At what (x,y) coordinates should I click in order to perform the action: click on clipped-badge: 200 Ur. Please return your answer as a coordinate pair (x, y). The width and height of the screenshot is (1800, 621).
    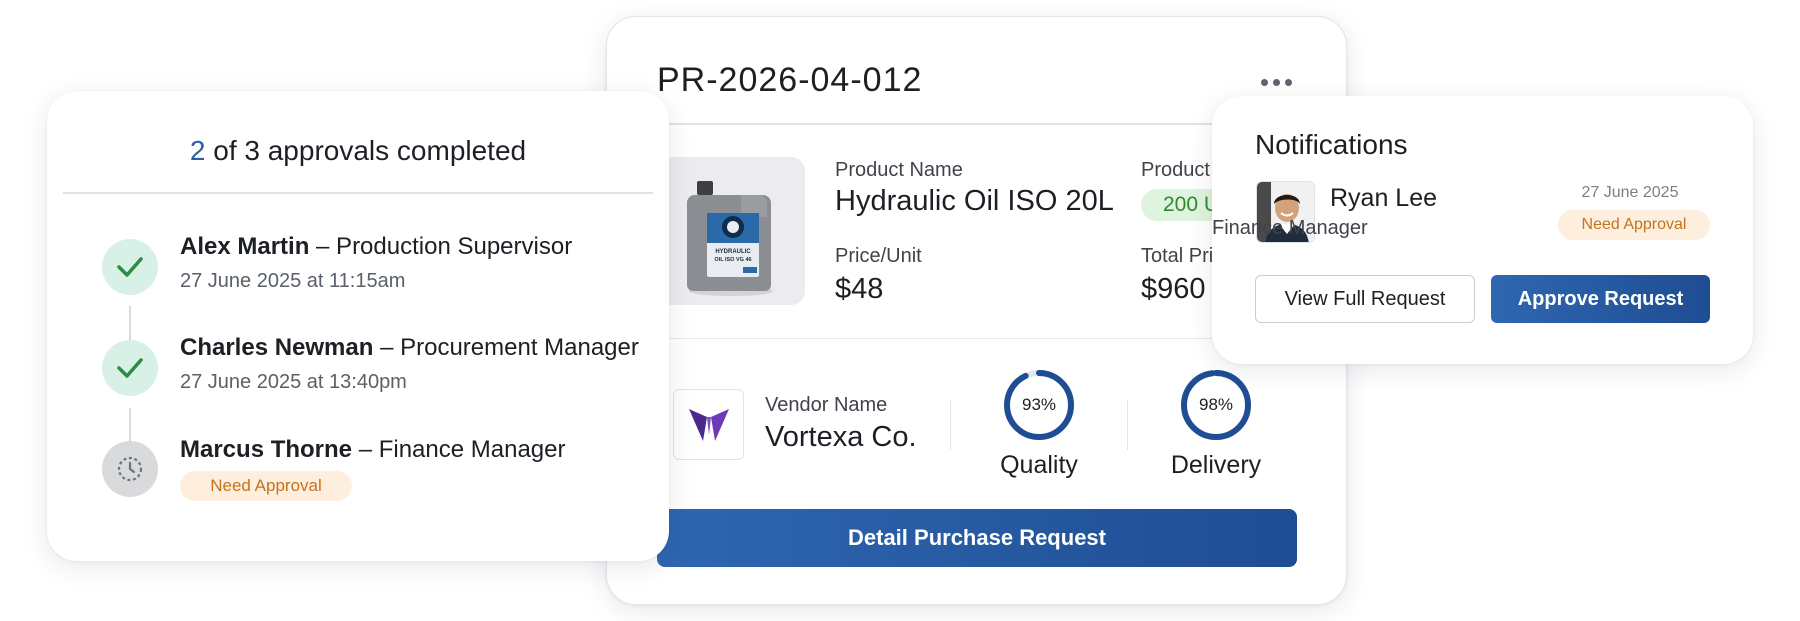
    Looking at the image, I should click on (1179, 206).